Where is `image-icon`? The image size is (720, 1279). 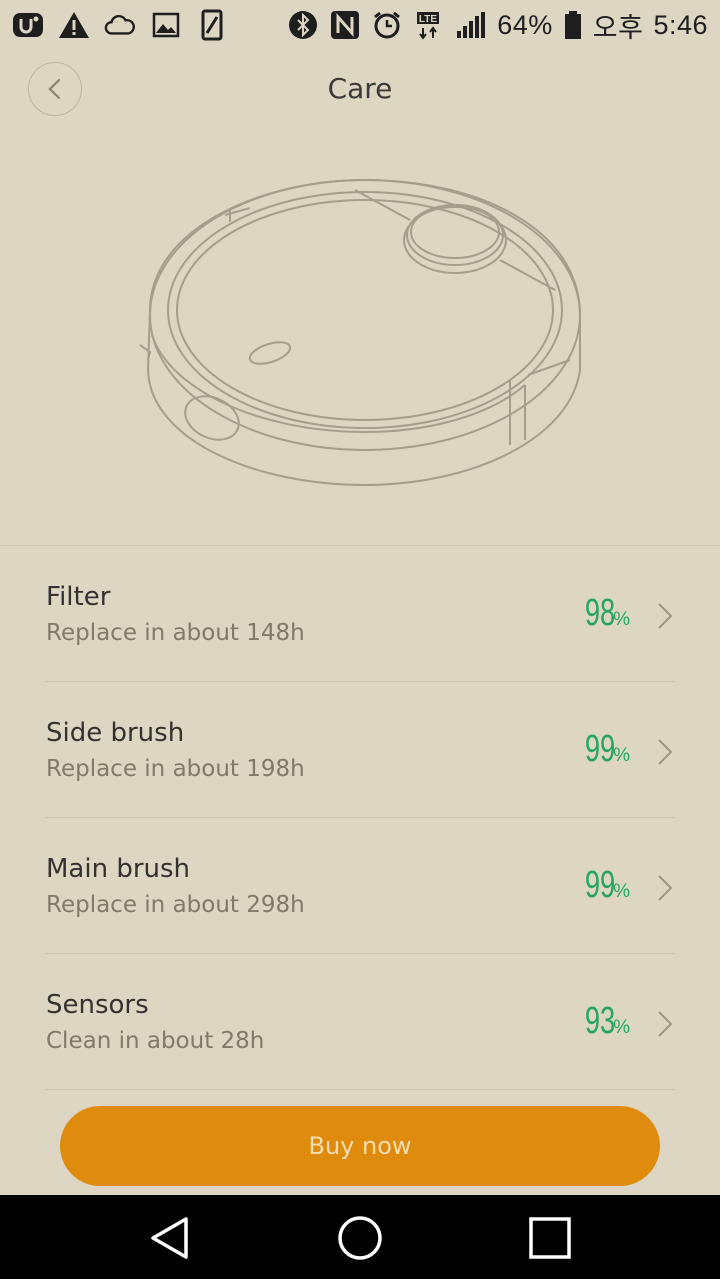
image-icon is located at coordinates (166, 25).